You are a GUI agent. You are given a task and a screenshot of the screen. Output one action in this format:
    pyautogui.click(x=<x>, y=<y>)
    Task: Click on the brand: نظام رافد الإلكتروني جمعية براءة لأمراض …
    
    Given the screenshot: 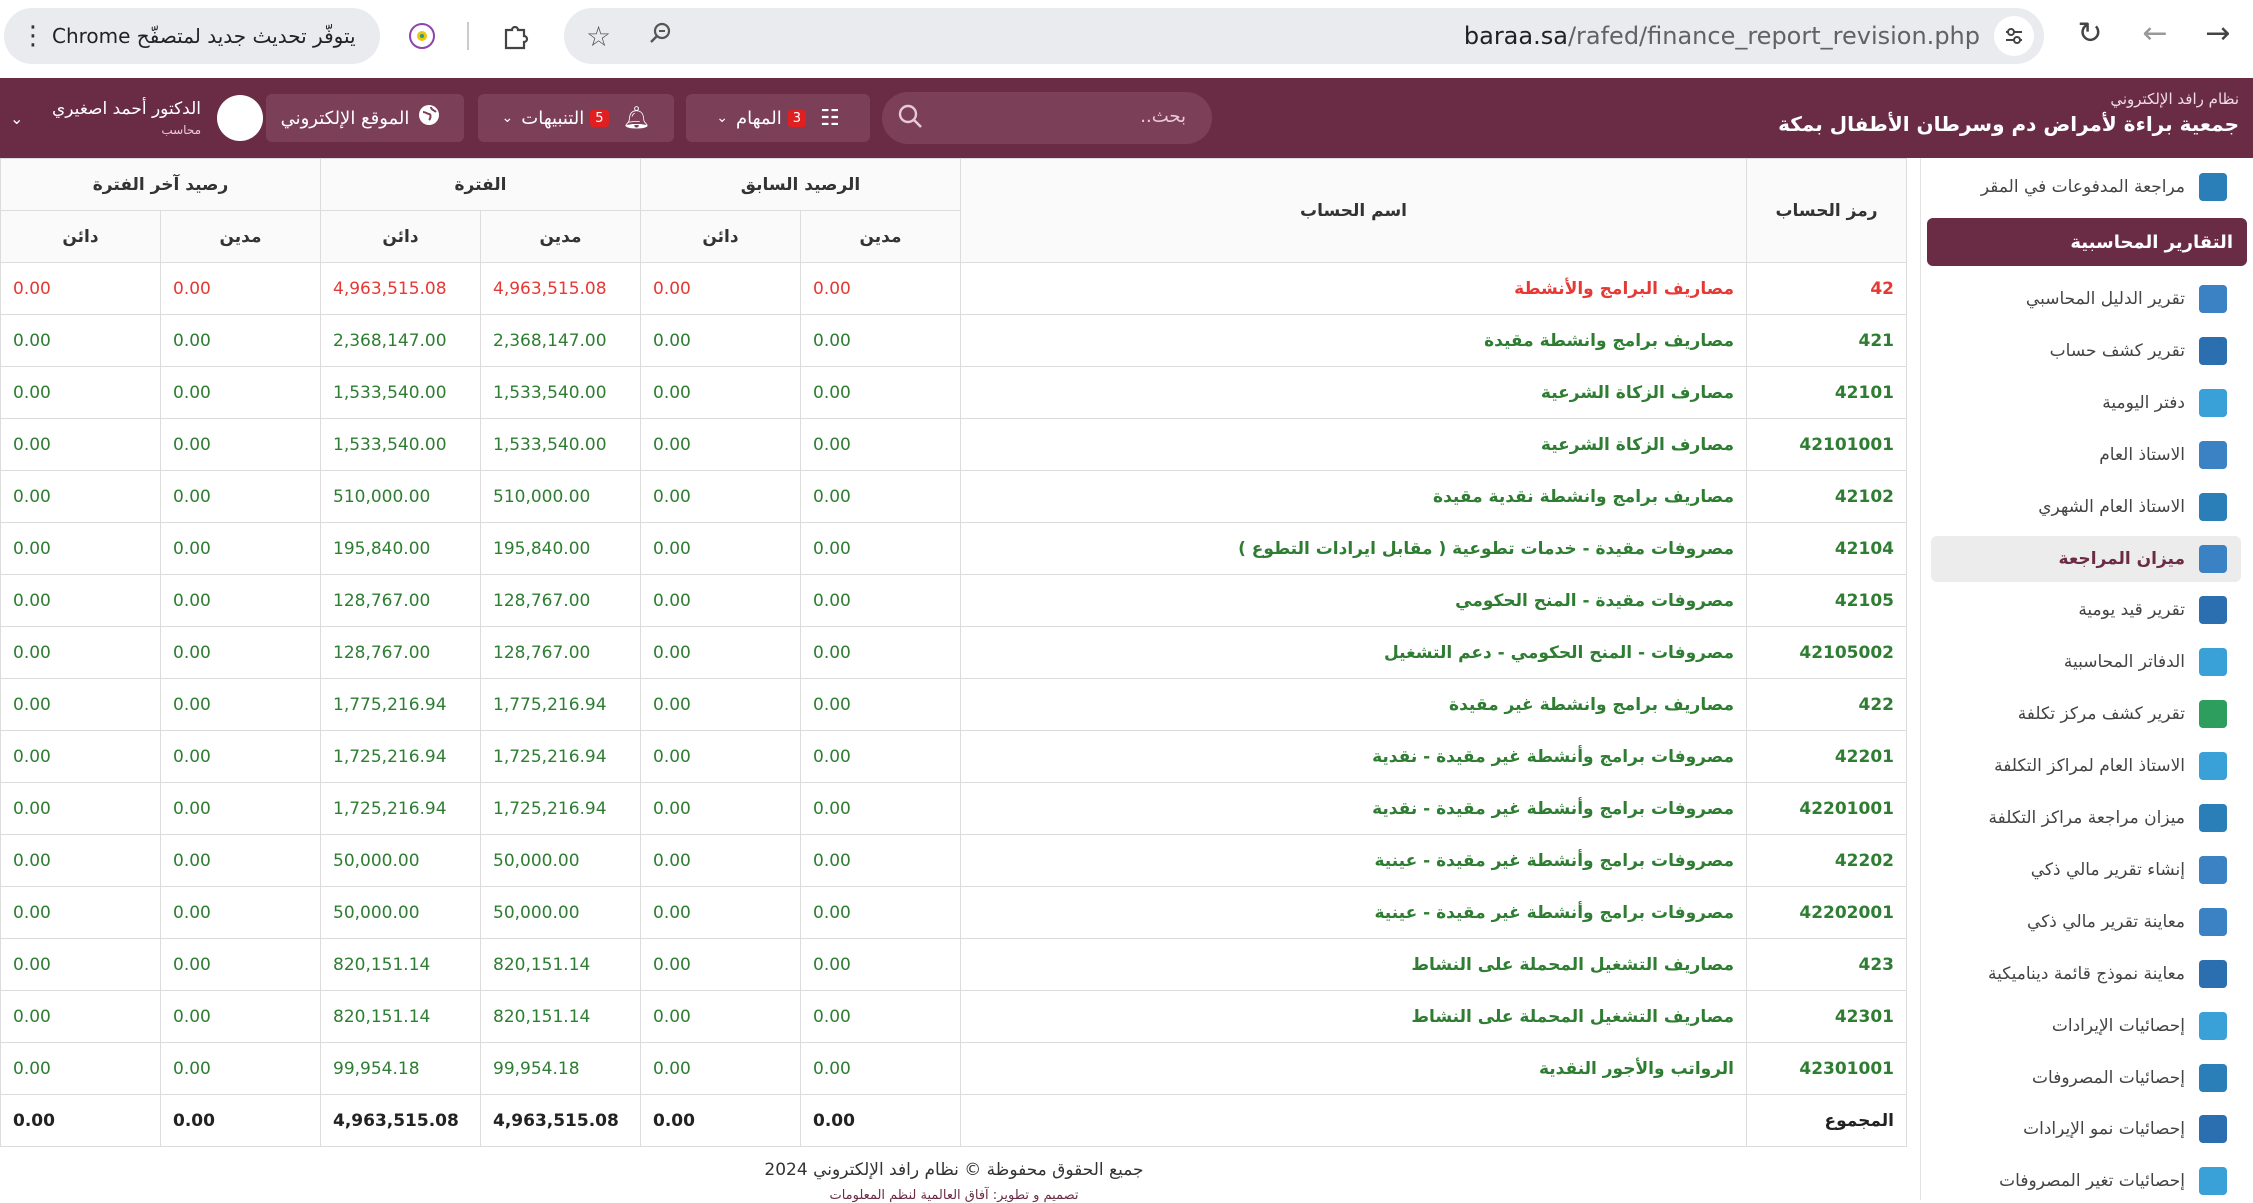 What is the action you would take?
    pyautogui.click(x=2008, y=113)
    